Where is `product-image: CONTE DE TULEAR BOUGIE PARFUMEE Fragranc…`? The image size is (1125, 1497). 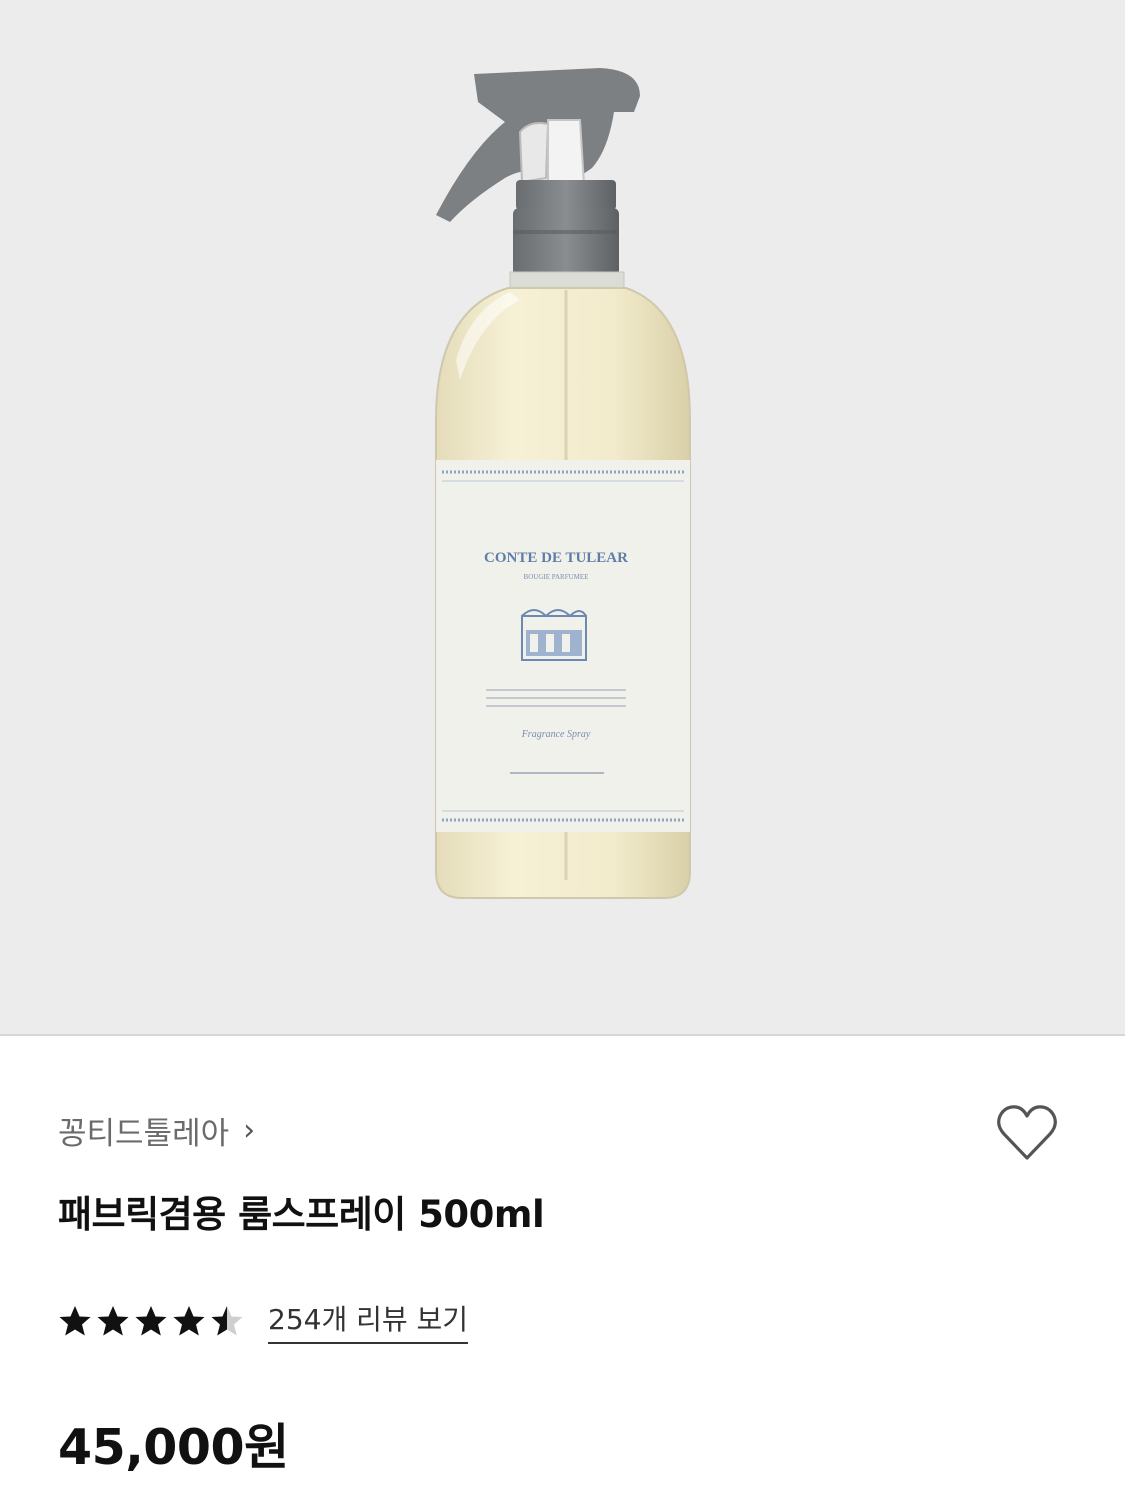 product-image: CONTE DE TULEAR BOUGIE PARFUMEE Fragranc… is located at coordinates (563, 483).